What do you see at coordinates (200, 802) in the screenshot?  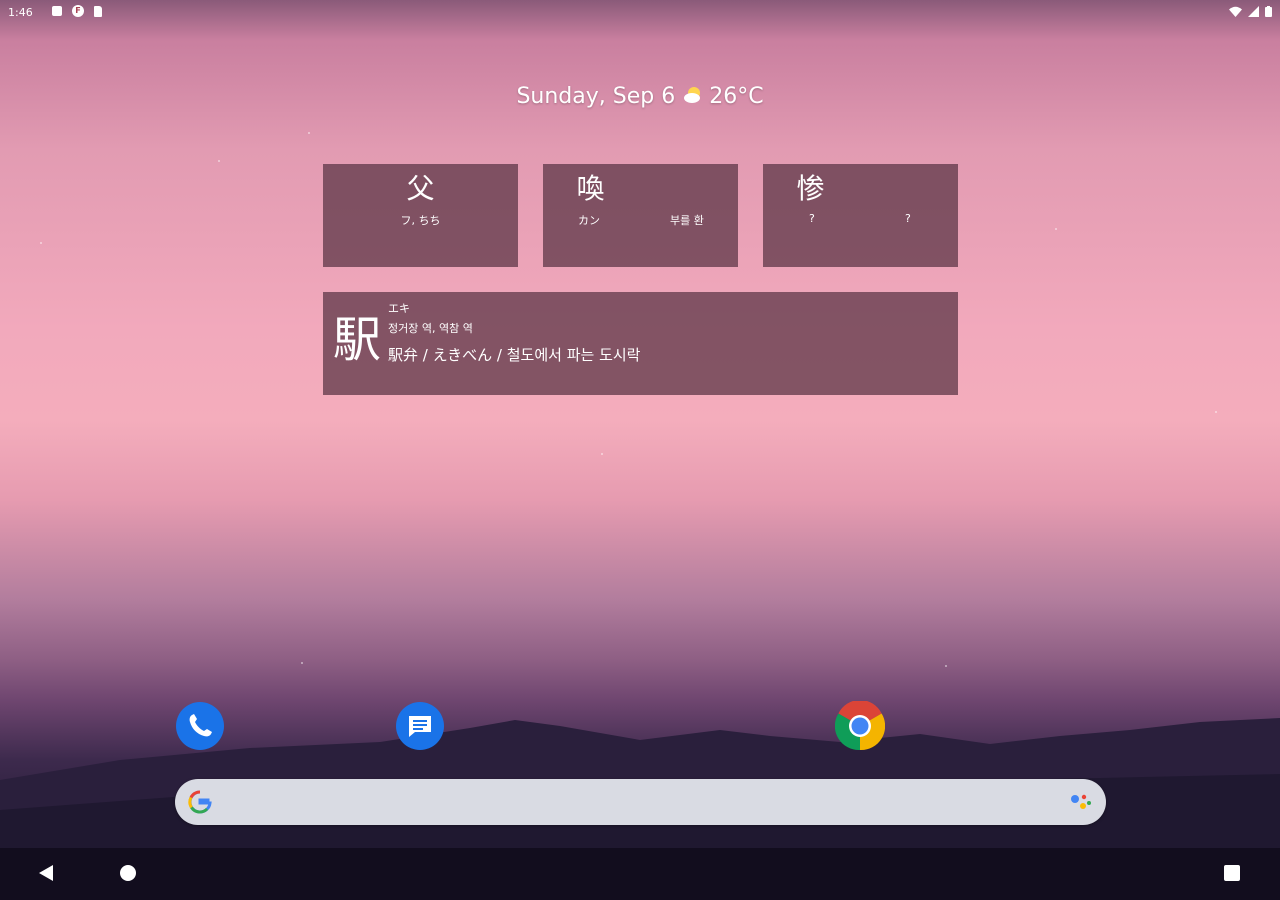 I see `google-g-icon` at bounding box center [200, 802].